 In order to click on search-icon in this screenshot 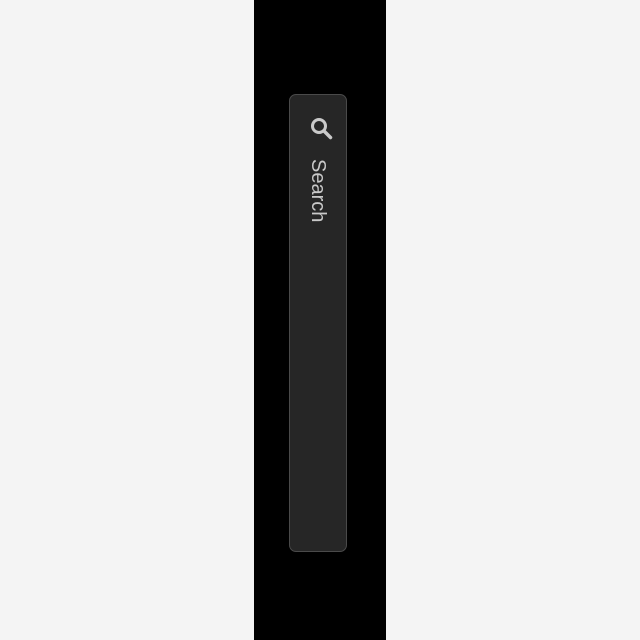, I will do `click(322, 129)`.